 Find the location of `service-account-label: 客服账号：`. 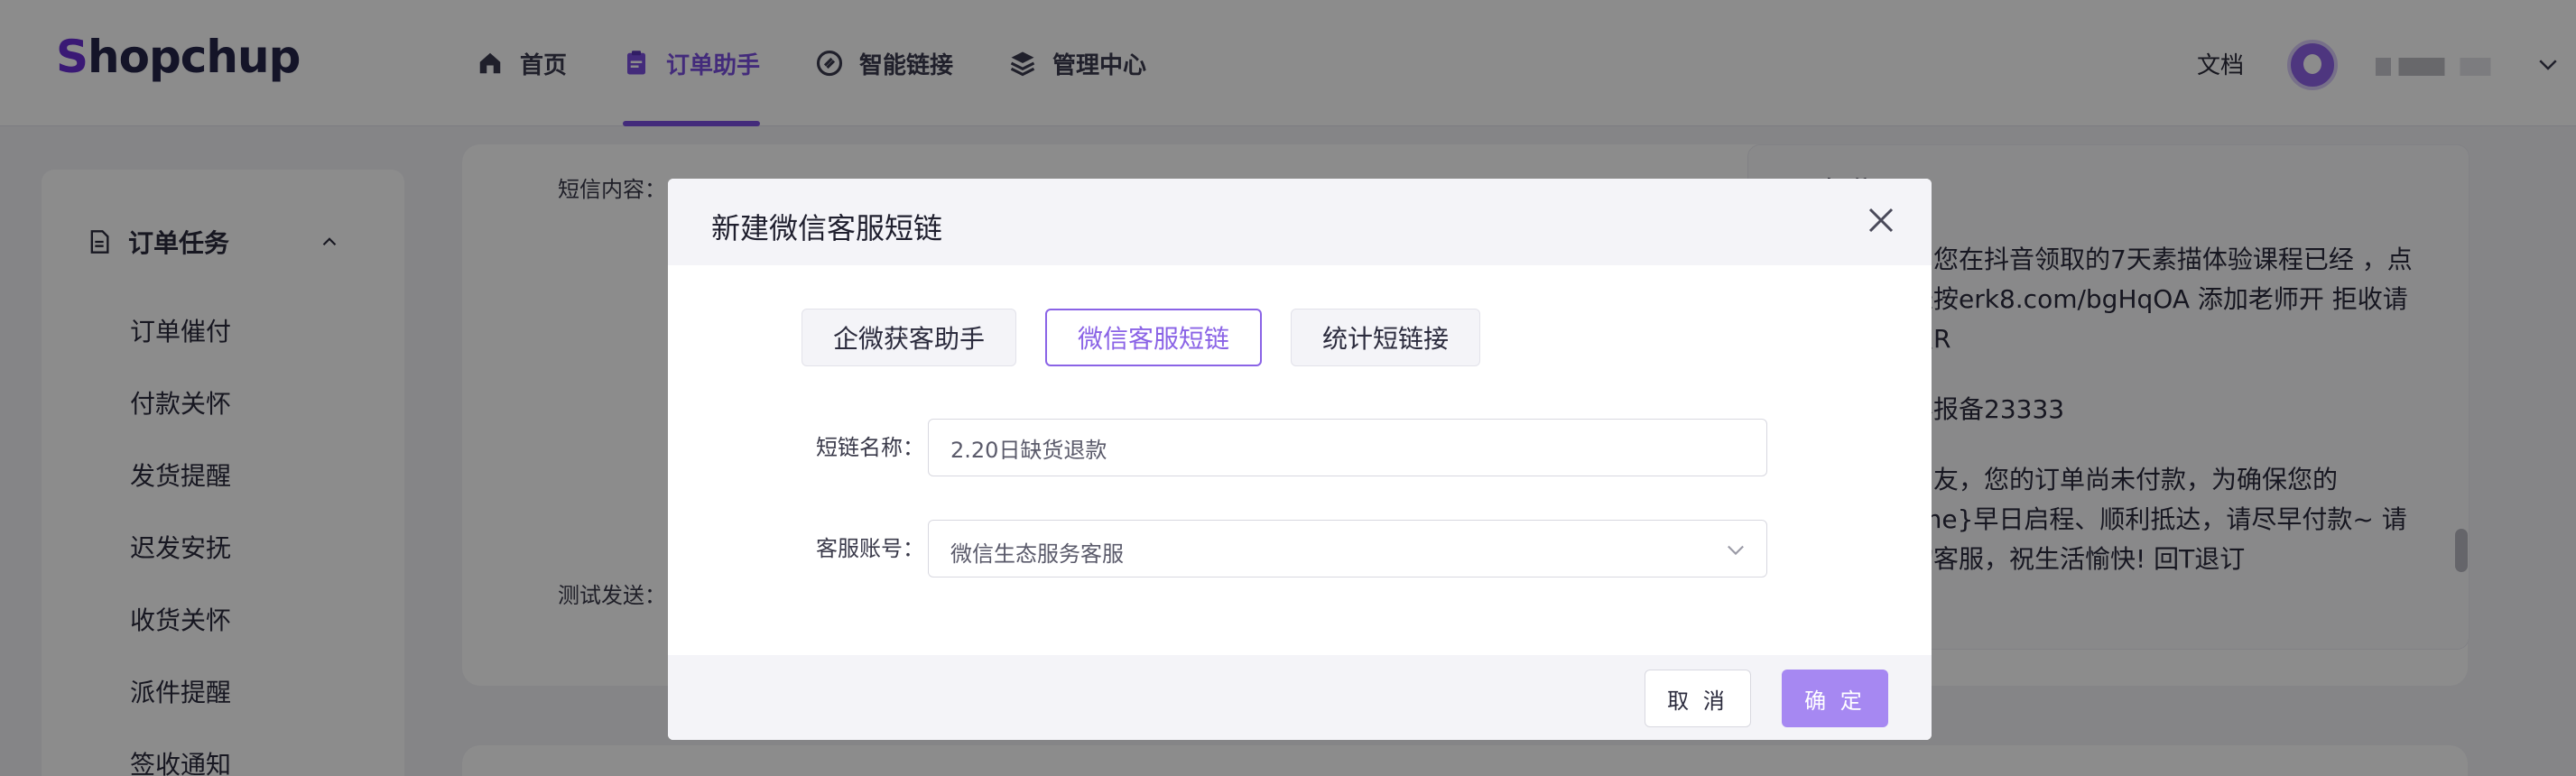

service-account-label: 客服账号： is located at coordinates (870, 548).